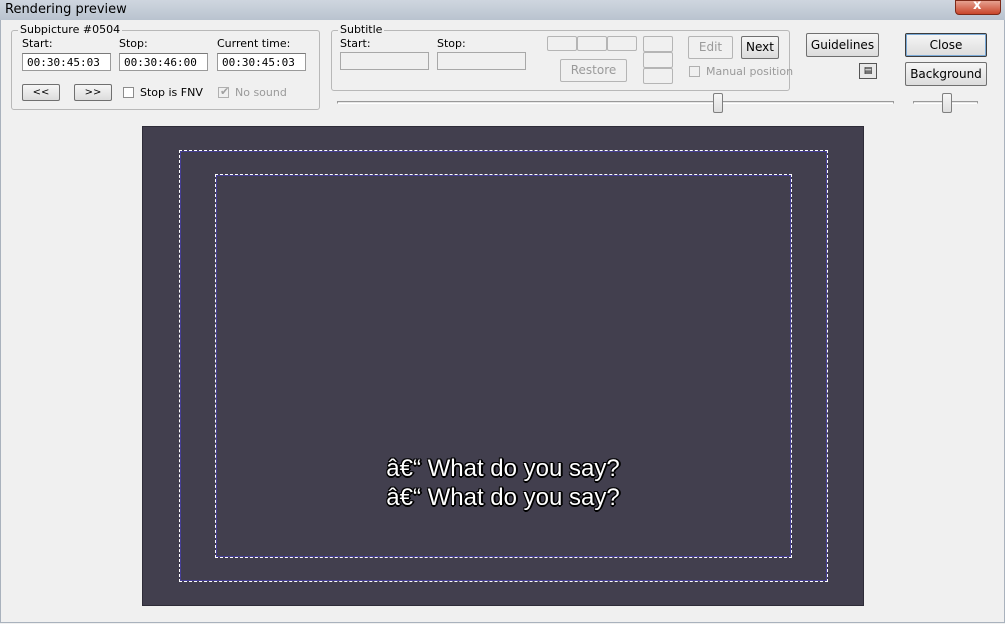  What do you see at coordinates (842, 45) in the screenshot?
I see `guidelines-button: Guidelines` at bounding box center [842, 45].